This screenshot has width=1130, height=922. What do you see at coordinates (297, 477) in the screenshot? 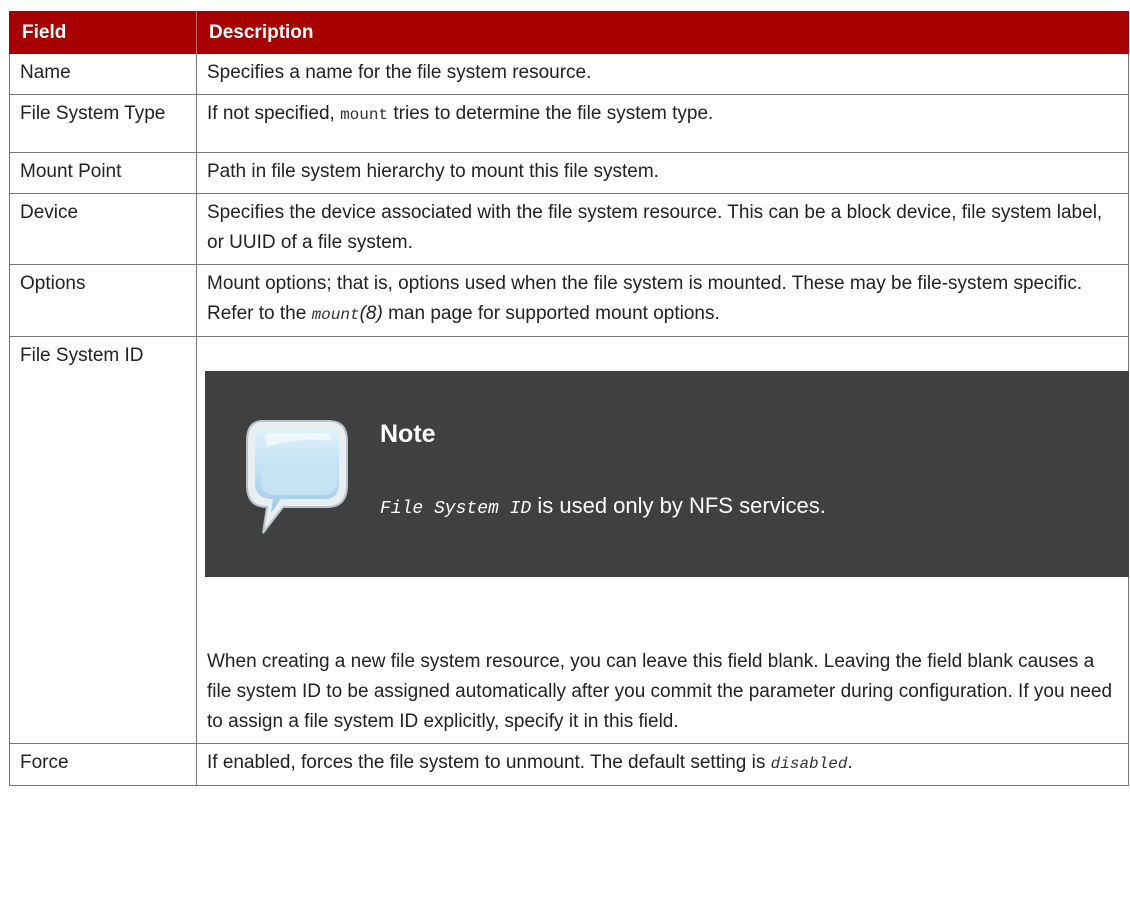
I see `speech-bubble-icon` at bounding box center [297, 477].